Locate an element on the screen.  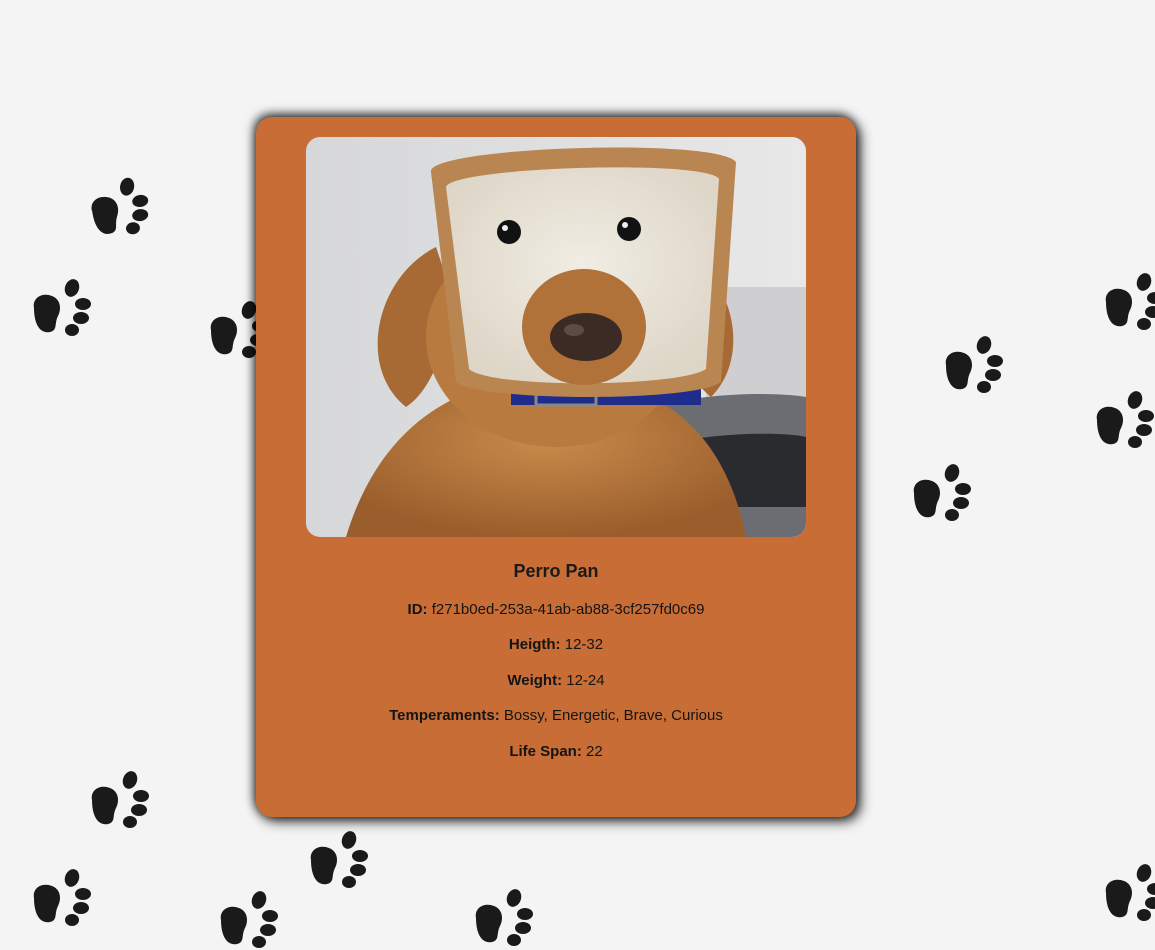
breed-id-label: ID: is located at coordinates (417, 609).